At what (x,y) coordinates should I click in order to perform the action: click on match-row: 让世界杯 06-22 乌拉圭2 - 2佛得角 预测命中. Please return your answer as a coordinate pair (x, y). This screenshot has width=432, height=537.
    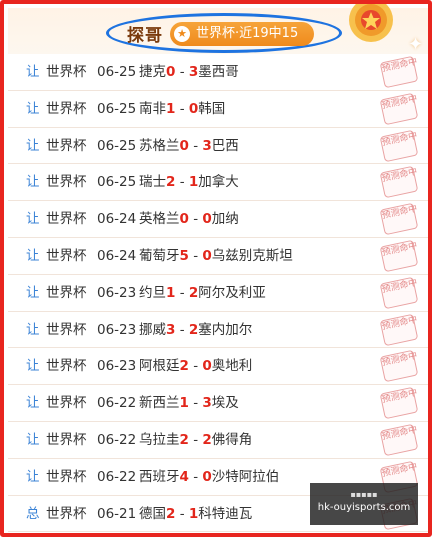
    Looking at the image, I should click on (218, 440).